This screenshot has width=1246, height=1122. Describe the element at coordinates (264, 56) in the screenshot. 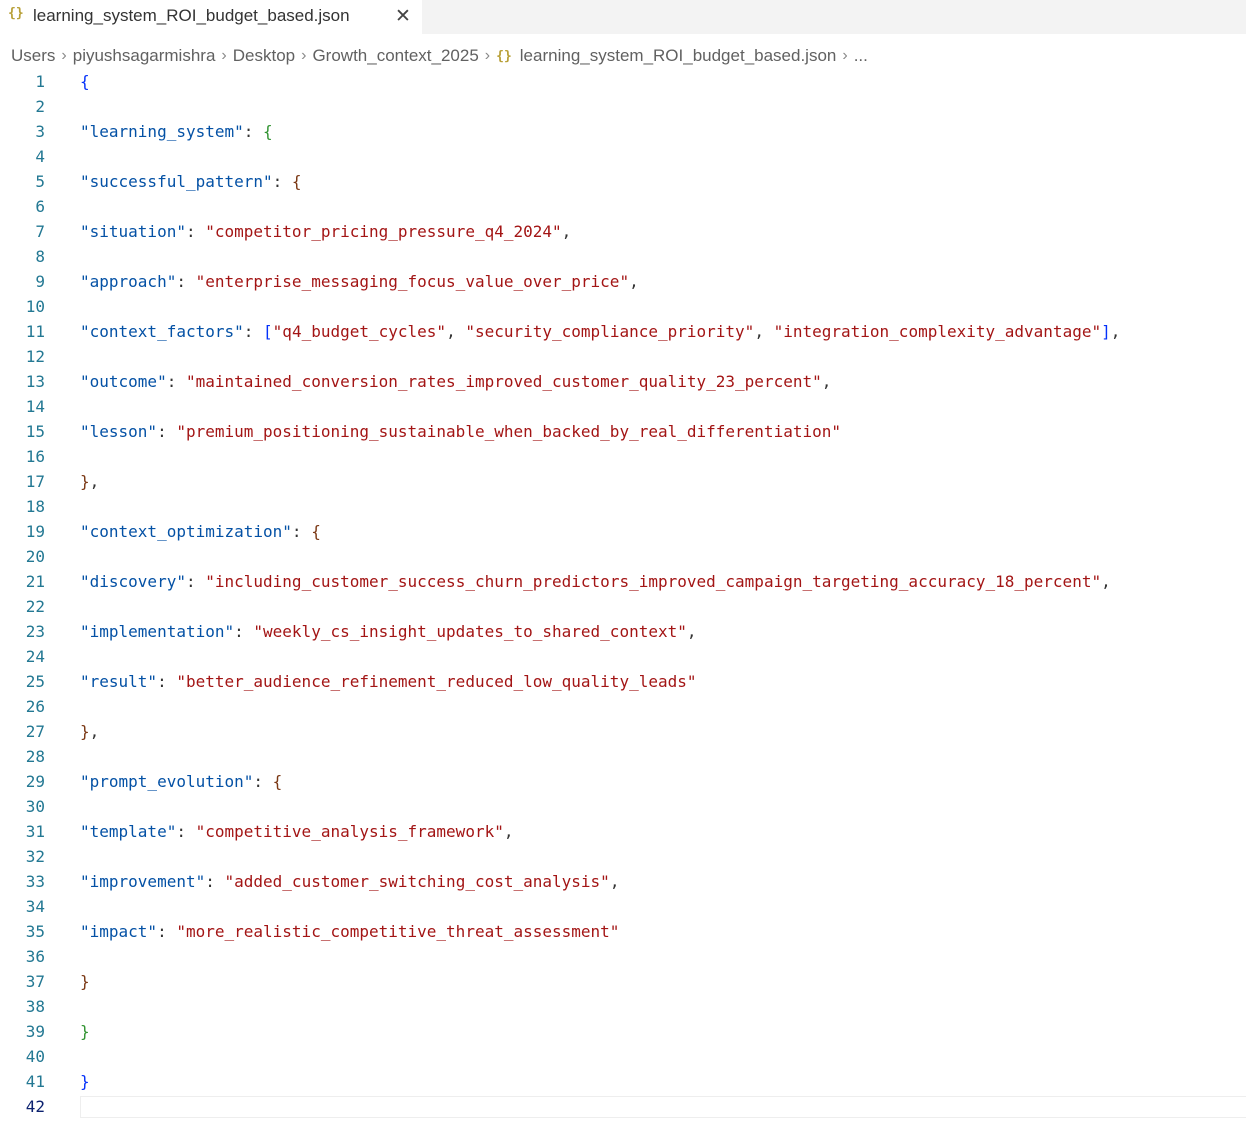

I see `breadcrumb-item-desktop: Desktop` at that location.